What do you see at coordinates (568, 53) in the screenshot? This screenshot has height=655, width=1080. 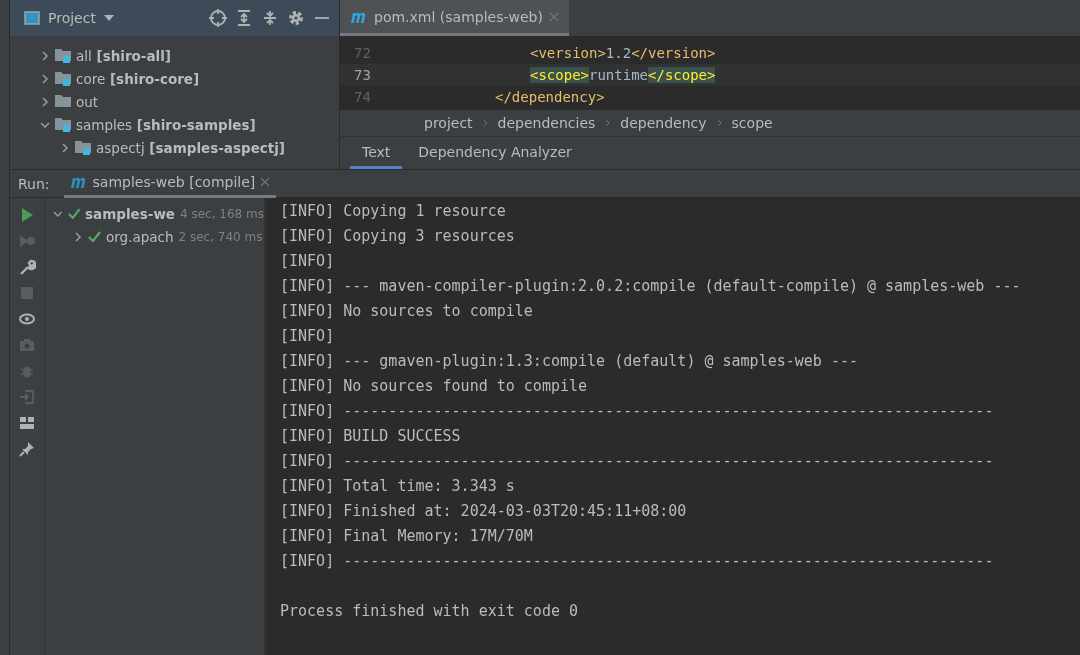 I see `xml-tag: <version>` at bounding box center [568, 53].